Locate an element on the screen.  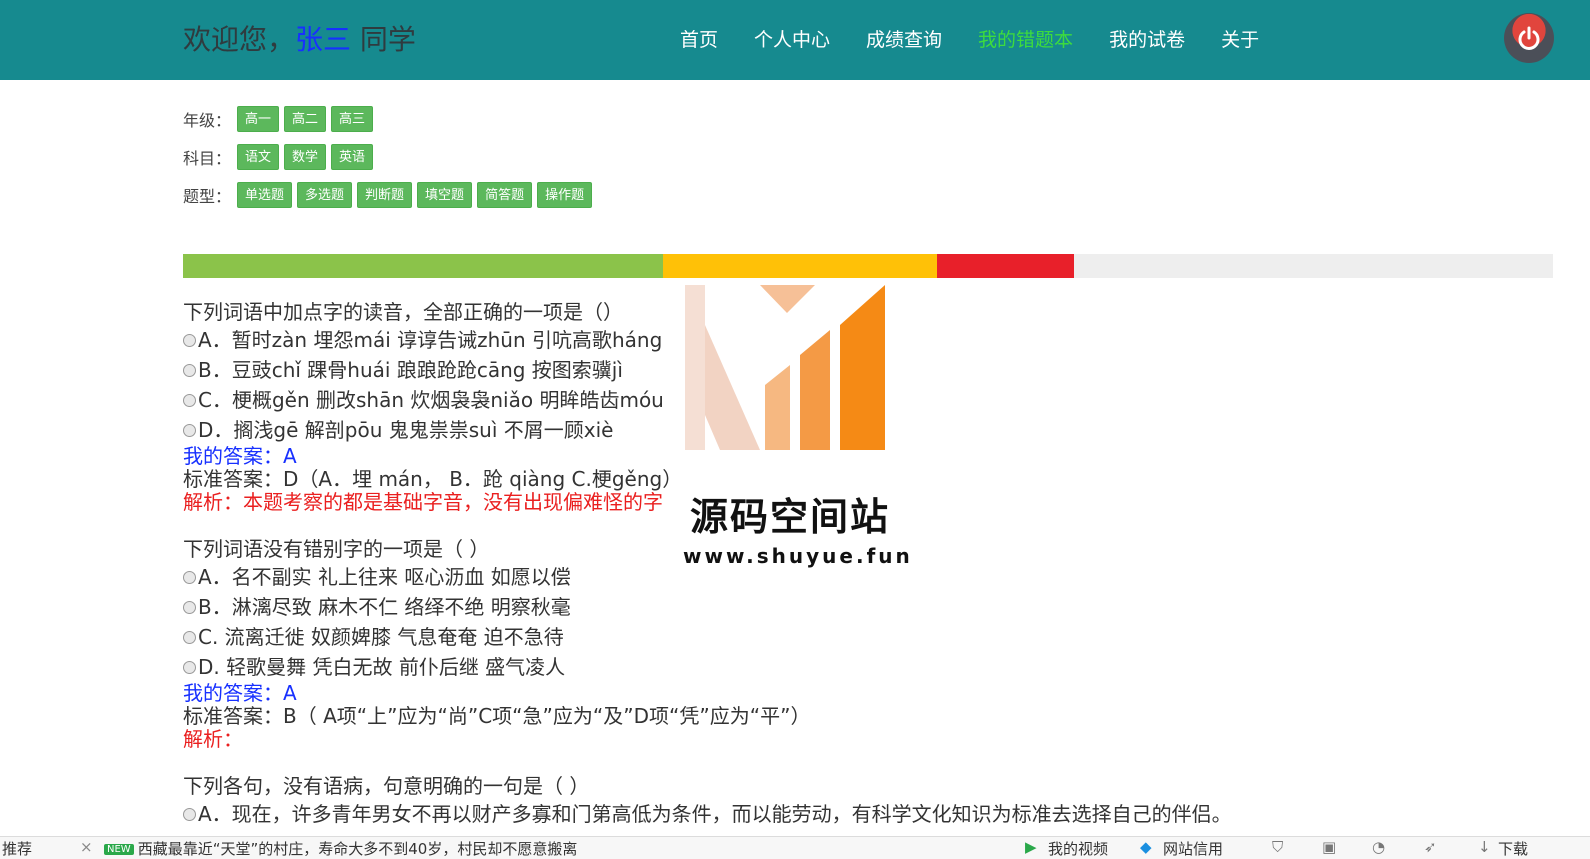
grade-tag: 高一 is located at coordinates (258, 119).